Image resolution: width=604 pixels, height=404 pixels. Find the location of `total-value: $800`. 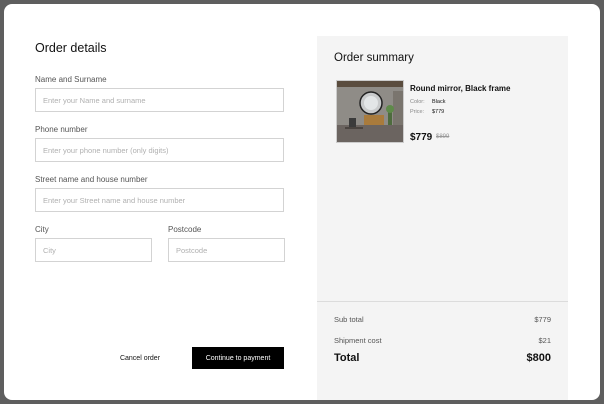

total-value: $800 is located at coordinates (538, 358).